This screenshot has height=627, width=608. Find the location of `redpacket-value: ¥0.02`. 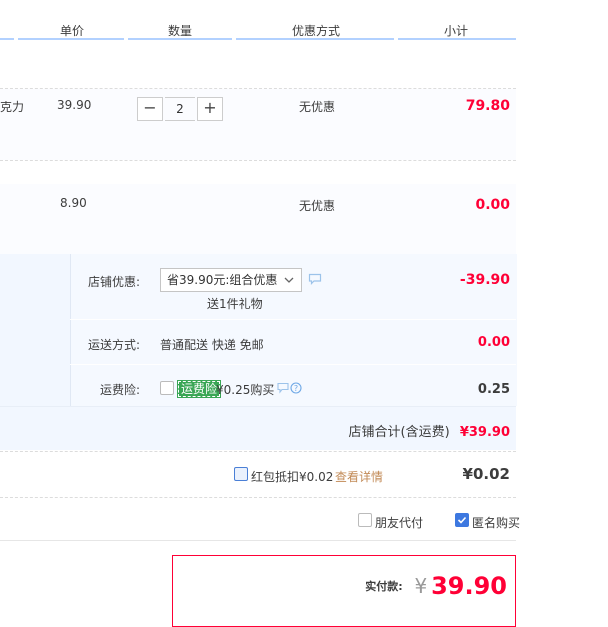

redpacket-value: ¥0.02 is located at coordinates (486, 474).